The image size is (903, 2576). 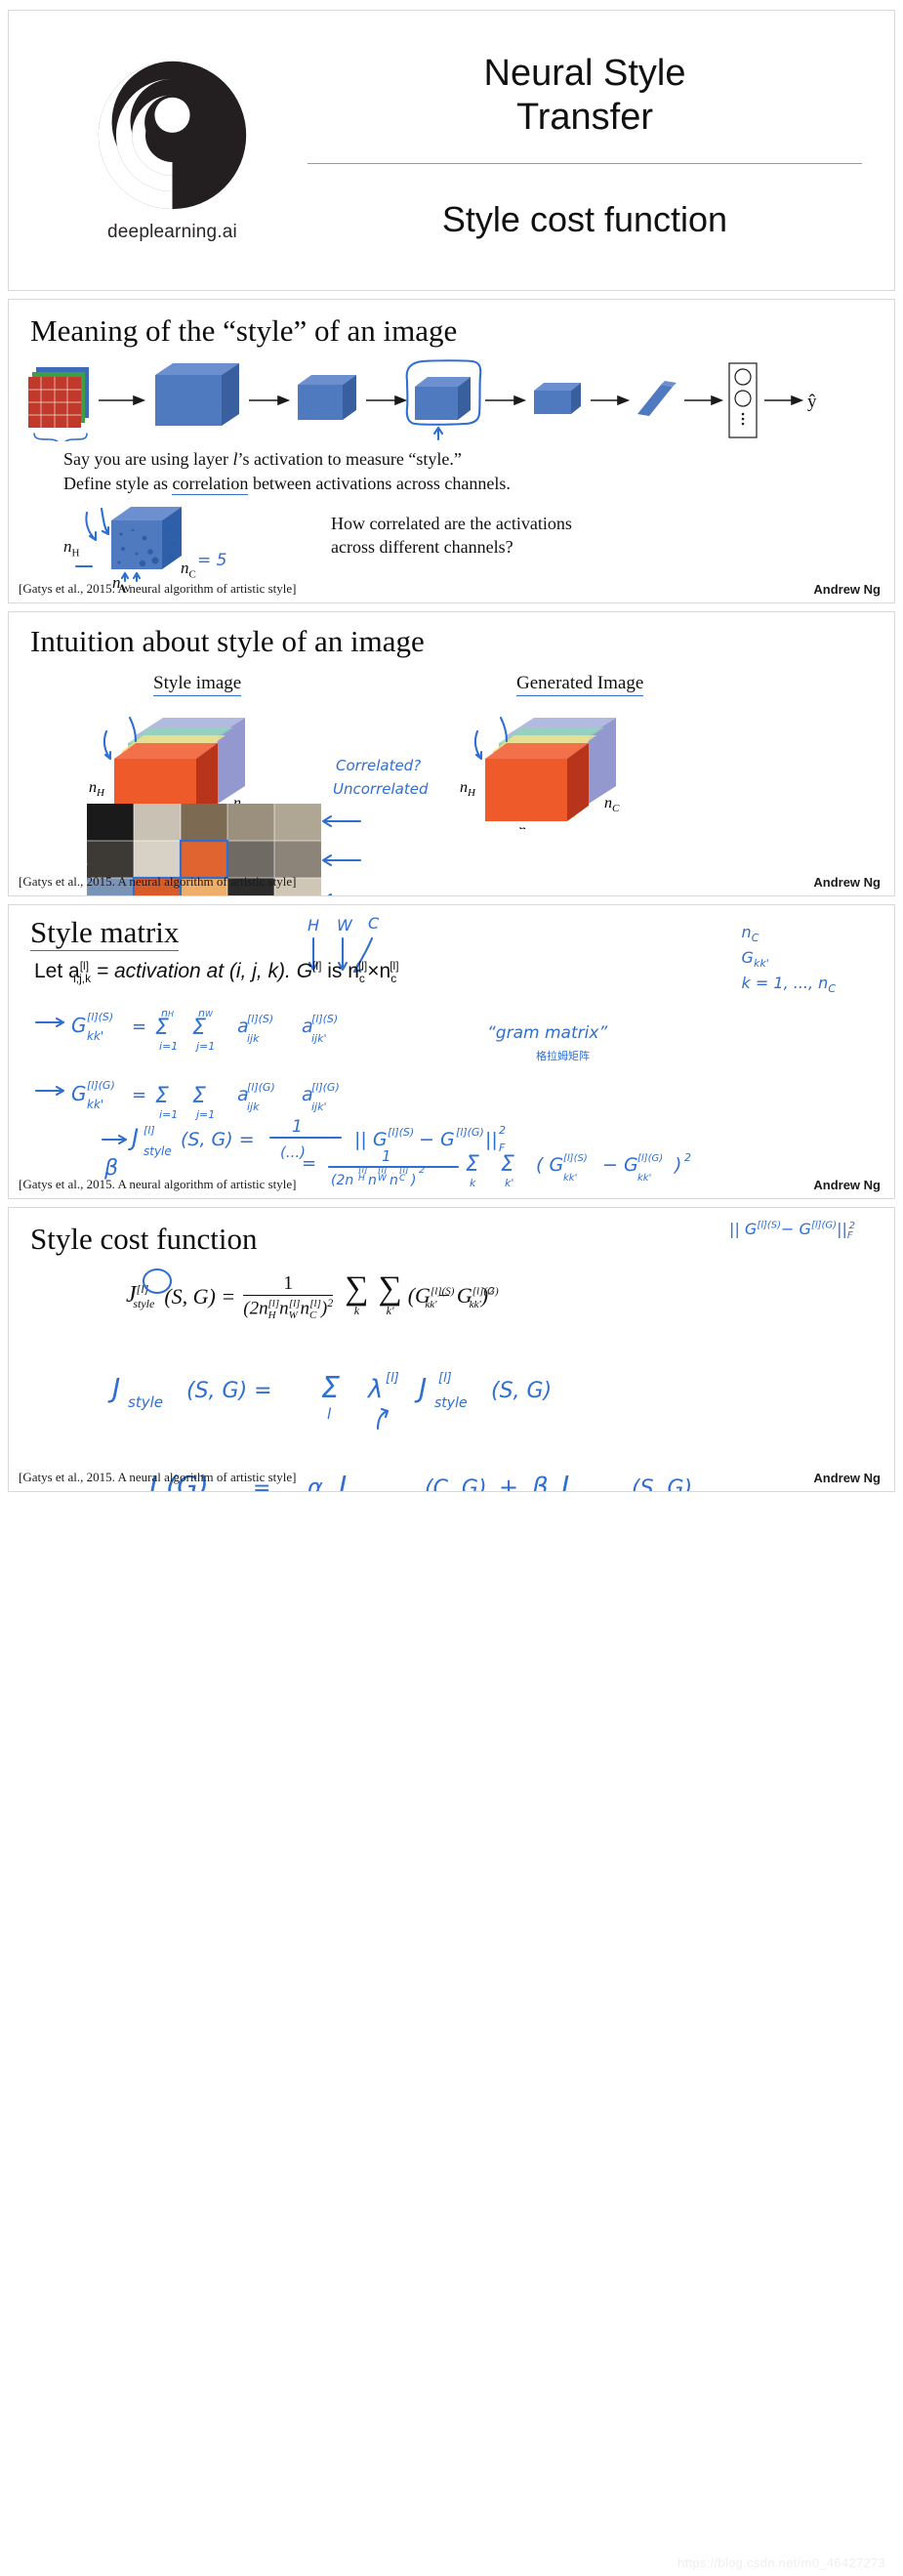 What do you see at coordinates (210, 484) in the screenshot?
I see `correlation-underlined: correlation` at bounding box center [210, 484].